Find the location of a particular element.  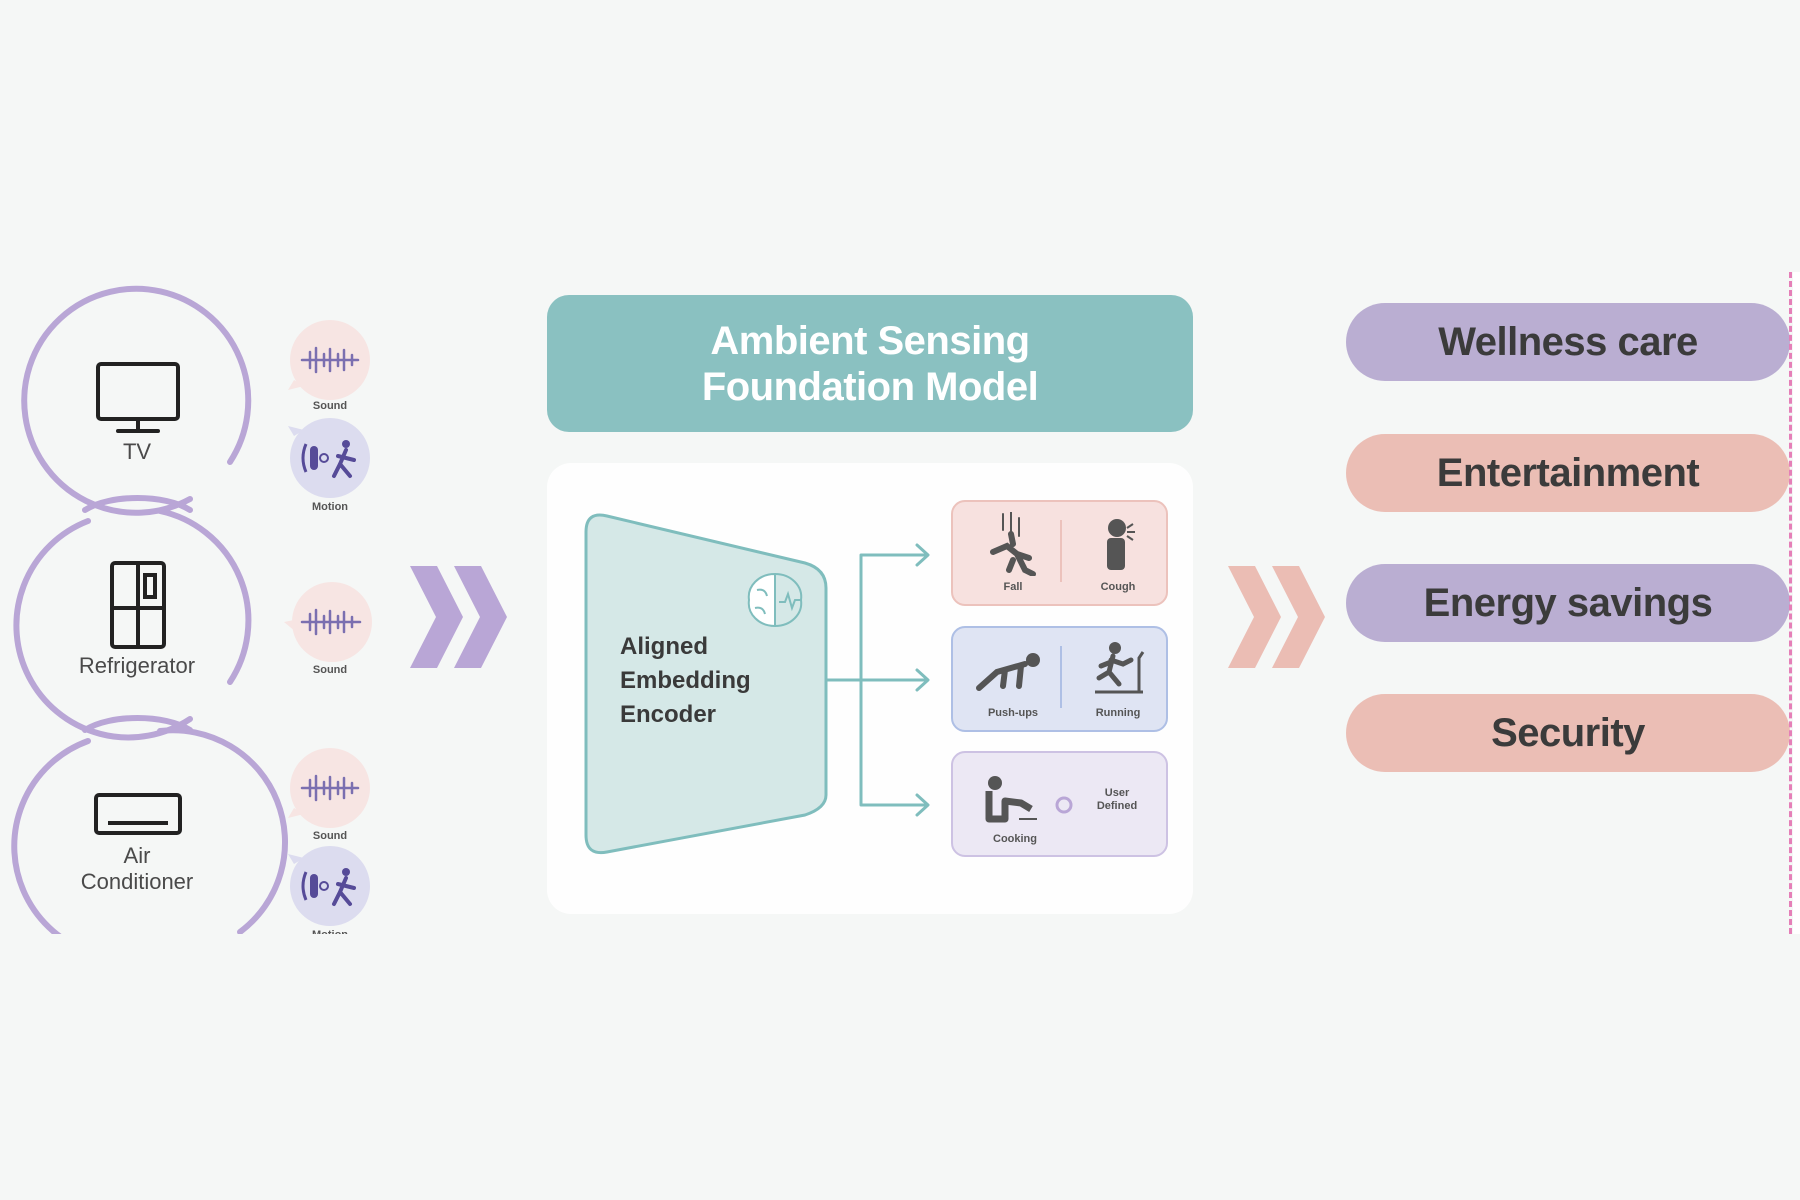

task-label-cooking: Cooking is located at coordinates (1015, 839).